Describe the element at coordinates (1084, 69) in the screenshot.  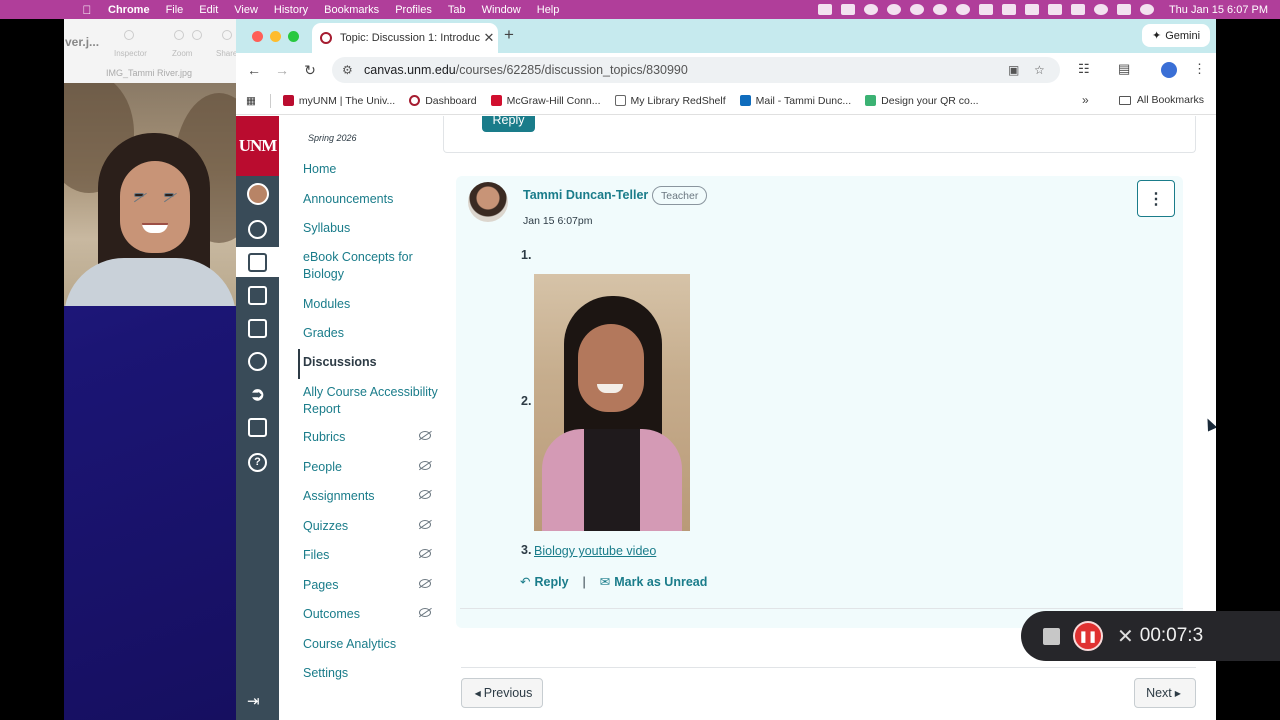
I see `extensions-icon: ☷` at that location.